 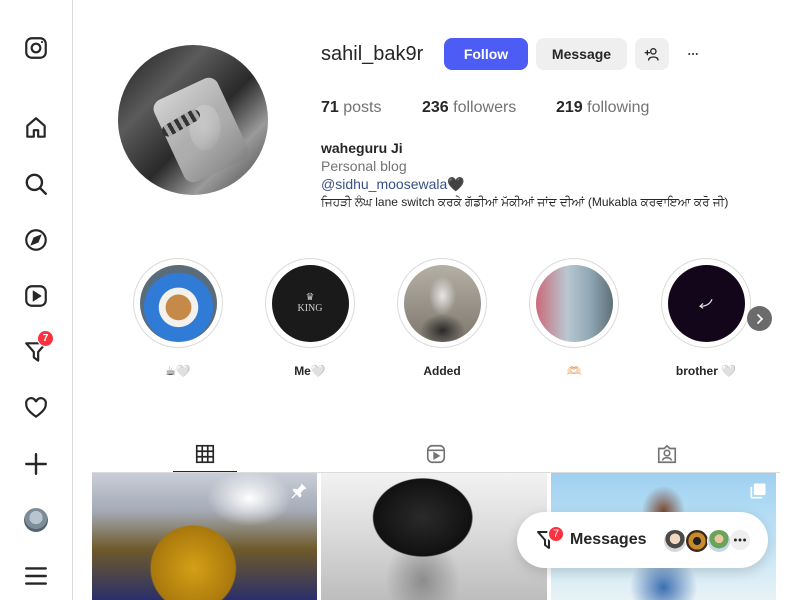 I want to click on highlight-label: brother 🤍, so click(x=706, y=371).